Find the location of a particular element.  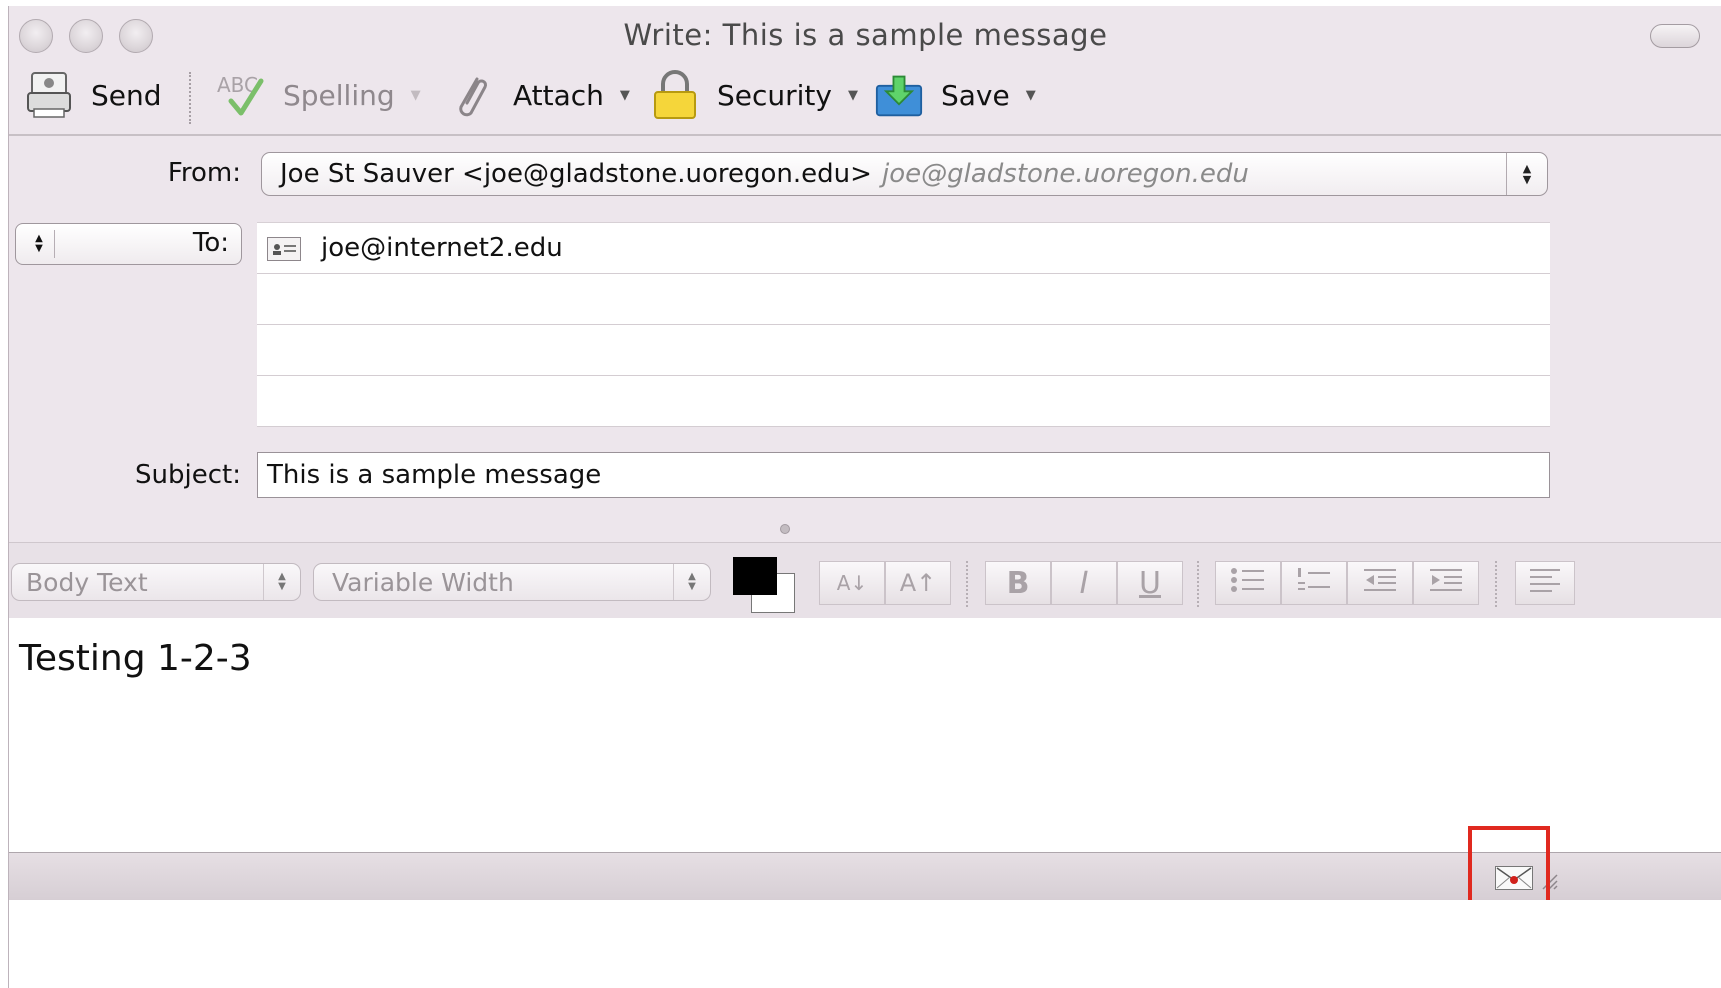

align-left-icon is located at coordinates (1545, 583).